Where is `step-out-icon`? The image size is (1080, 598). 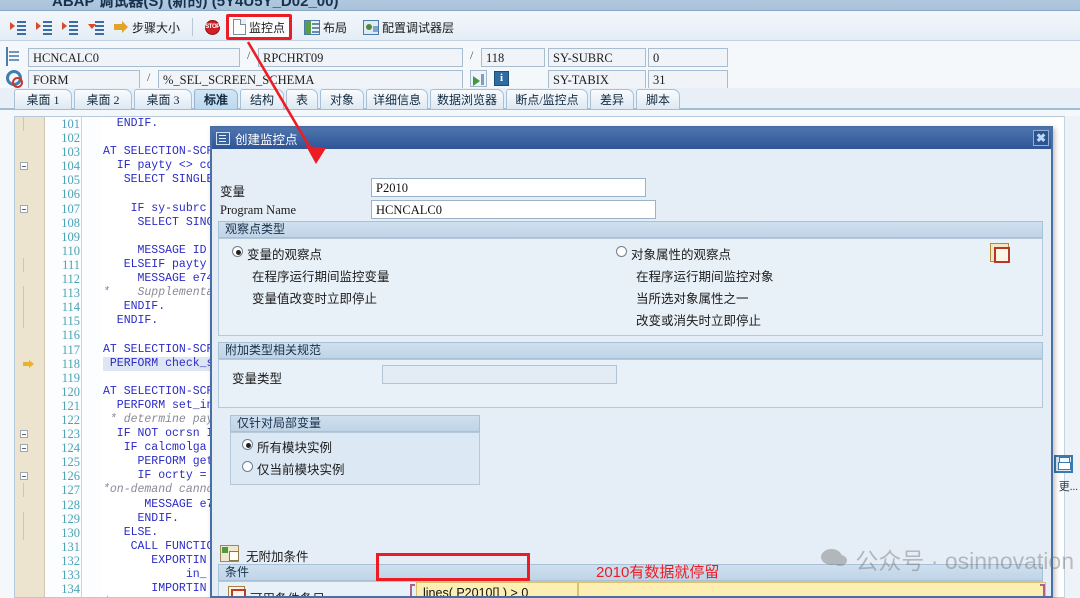
step-out-icon is located at coordinates (70, 27).